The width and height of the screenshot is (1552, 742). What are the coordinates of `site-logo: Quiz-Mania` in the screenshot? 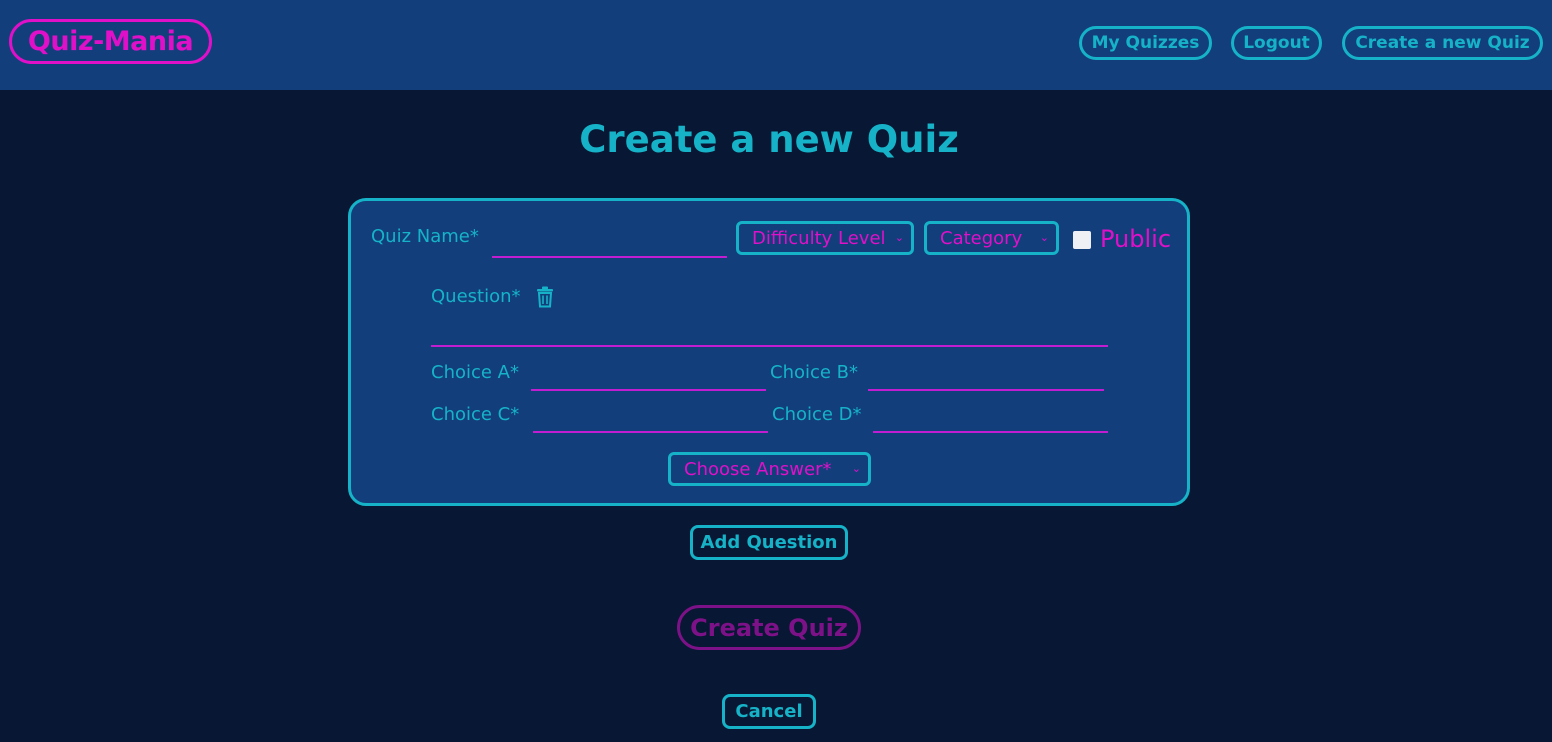 It's located at (110, 41).